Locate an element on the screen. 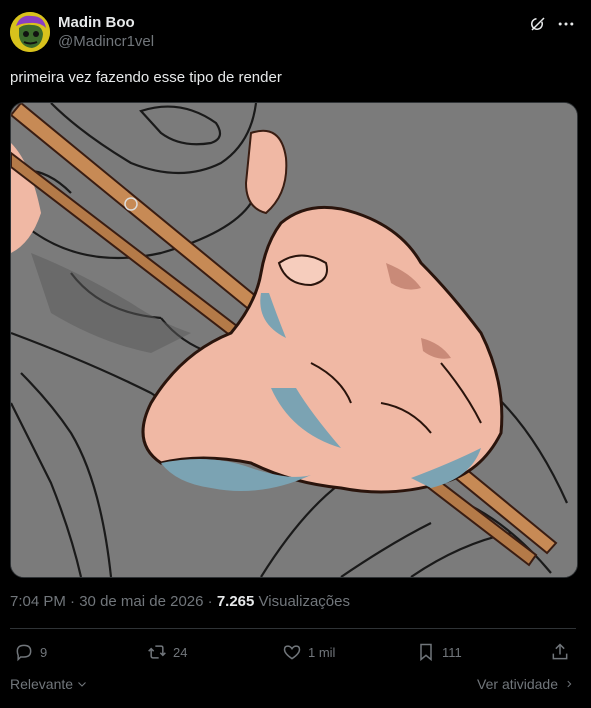  bookmark-button: 111 is located at coordinates (439, 652).